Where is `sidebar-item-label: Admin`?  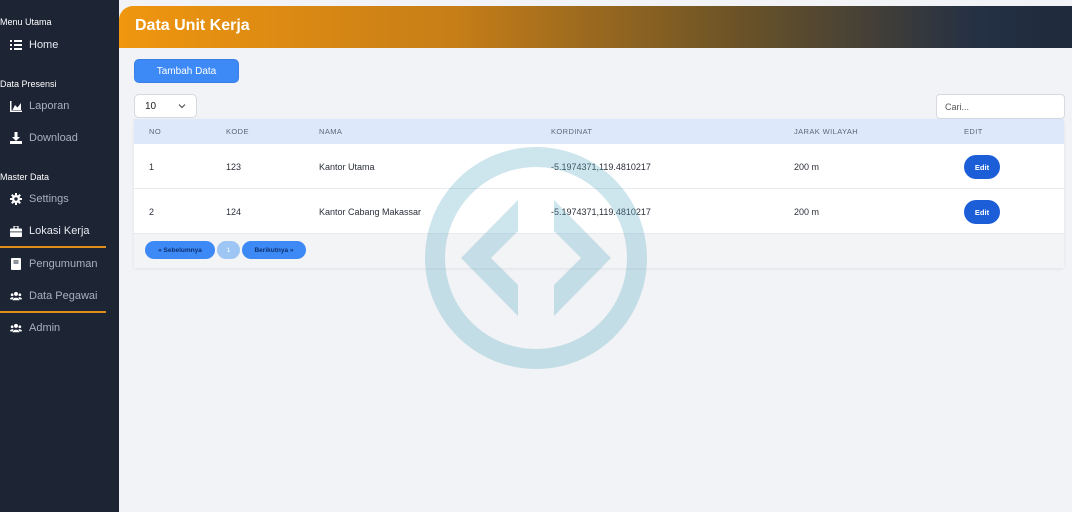
sidebar-item-label: Admin is located at coordinates (45, 328).